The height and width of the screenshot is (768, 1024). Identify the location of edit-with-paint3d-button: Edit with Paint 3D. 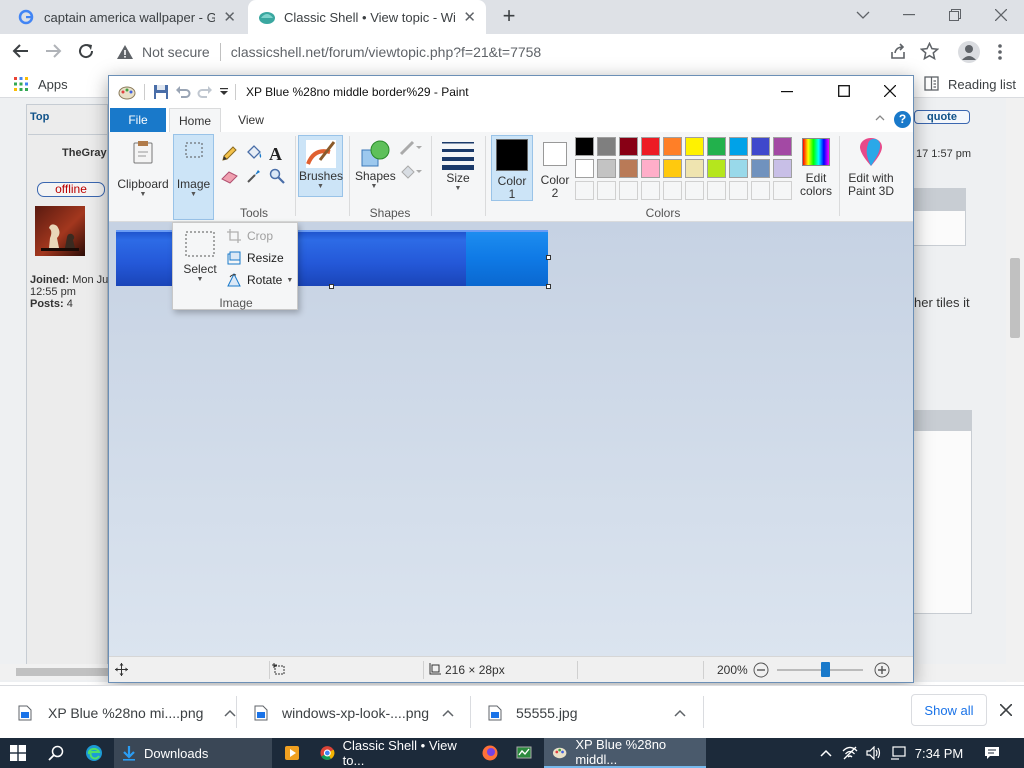
(871, 168).